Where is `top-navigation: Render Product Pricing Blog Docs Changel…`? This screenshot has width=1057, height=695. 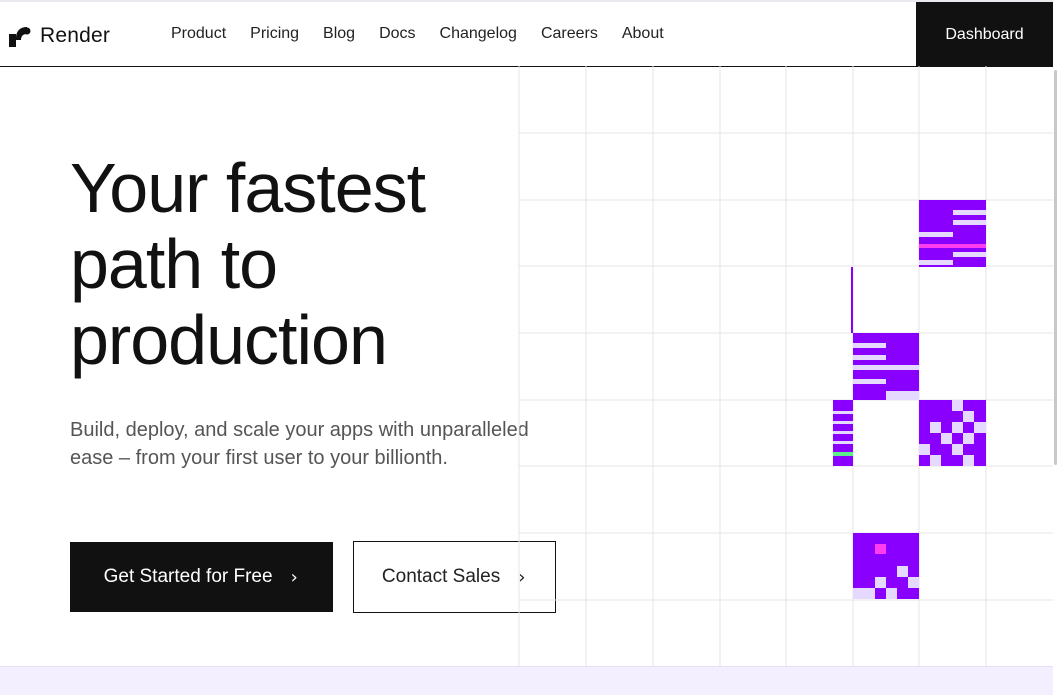 top-navigation: Render Product Pricing Blog Docs Changel… is located at coordinates (526, 34).